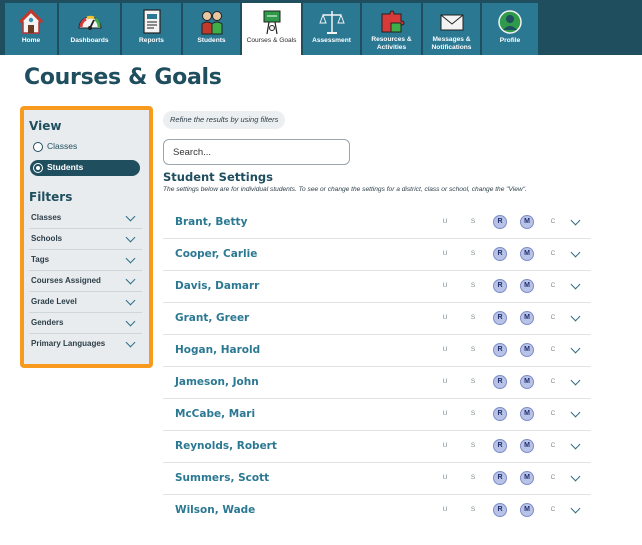  I want to click on search-input, so click(256, 152).